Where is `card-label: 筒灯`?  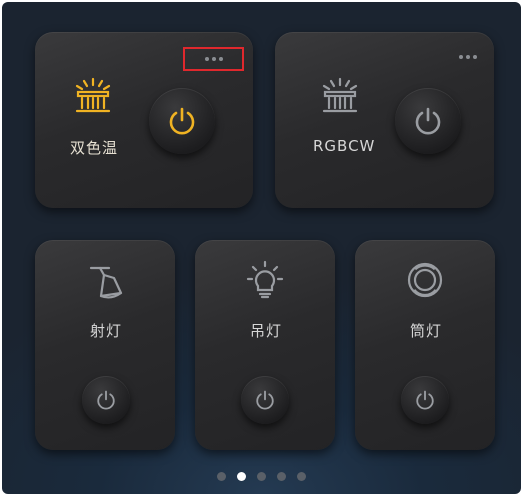
card-label: 筒灯 is located at coordinates (426, 331).